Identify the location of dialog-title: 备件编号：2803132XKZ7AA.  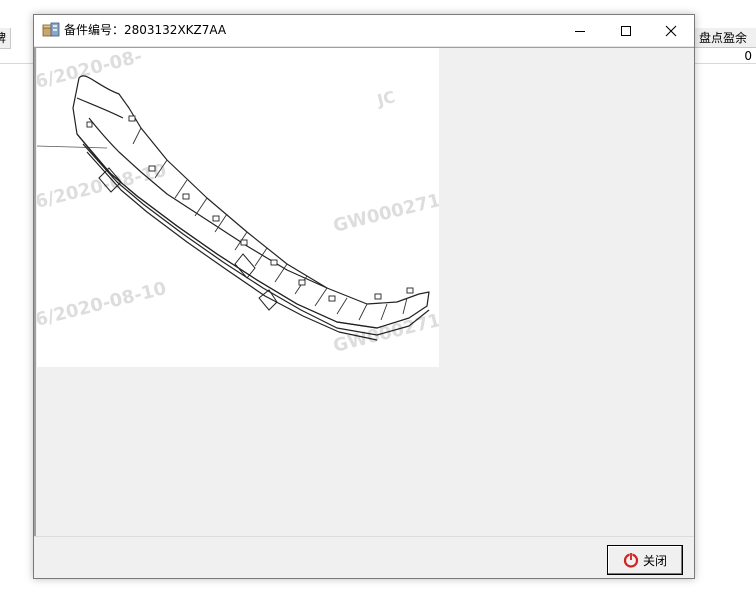
(145, 30).